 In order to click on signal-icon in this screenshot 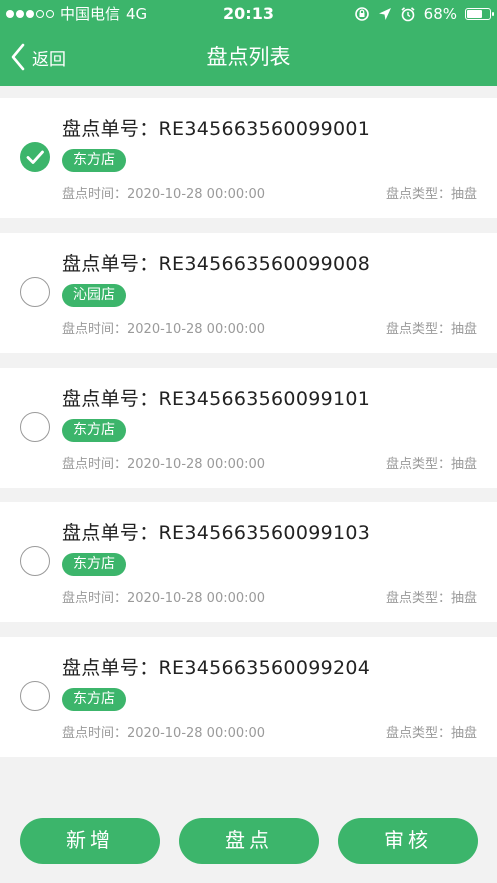, I will do `click(30, 14)`.